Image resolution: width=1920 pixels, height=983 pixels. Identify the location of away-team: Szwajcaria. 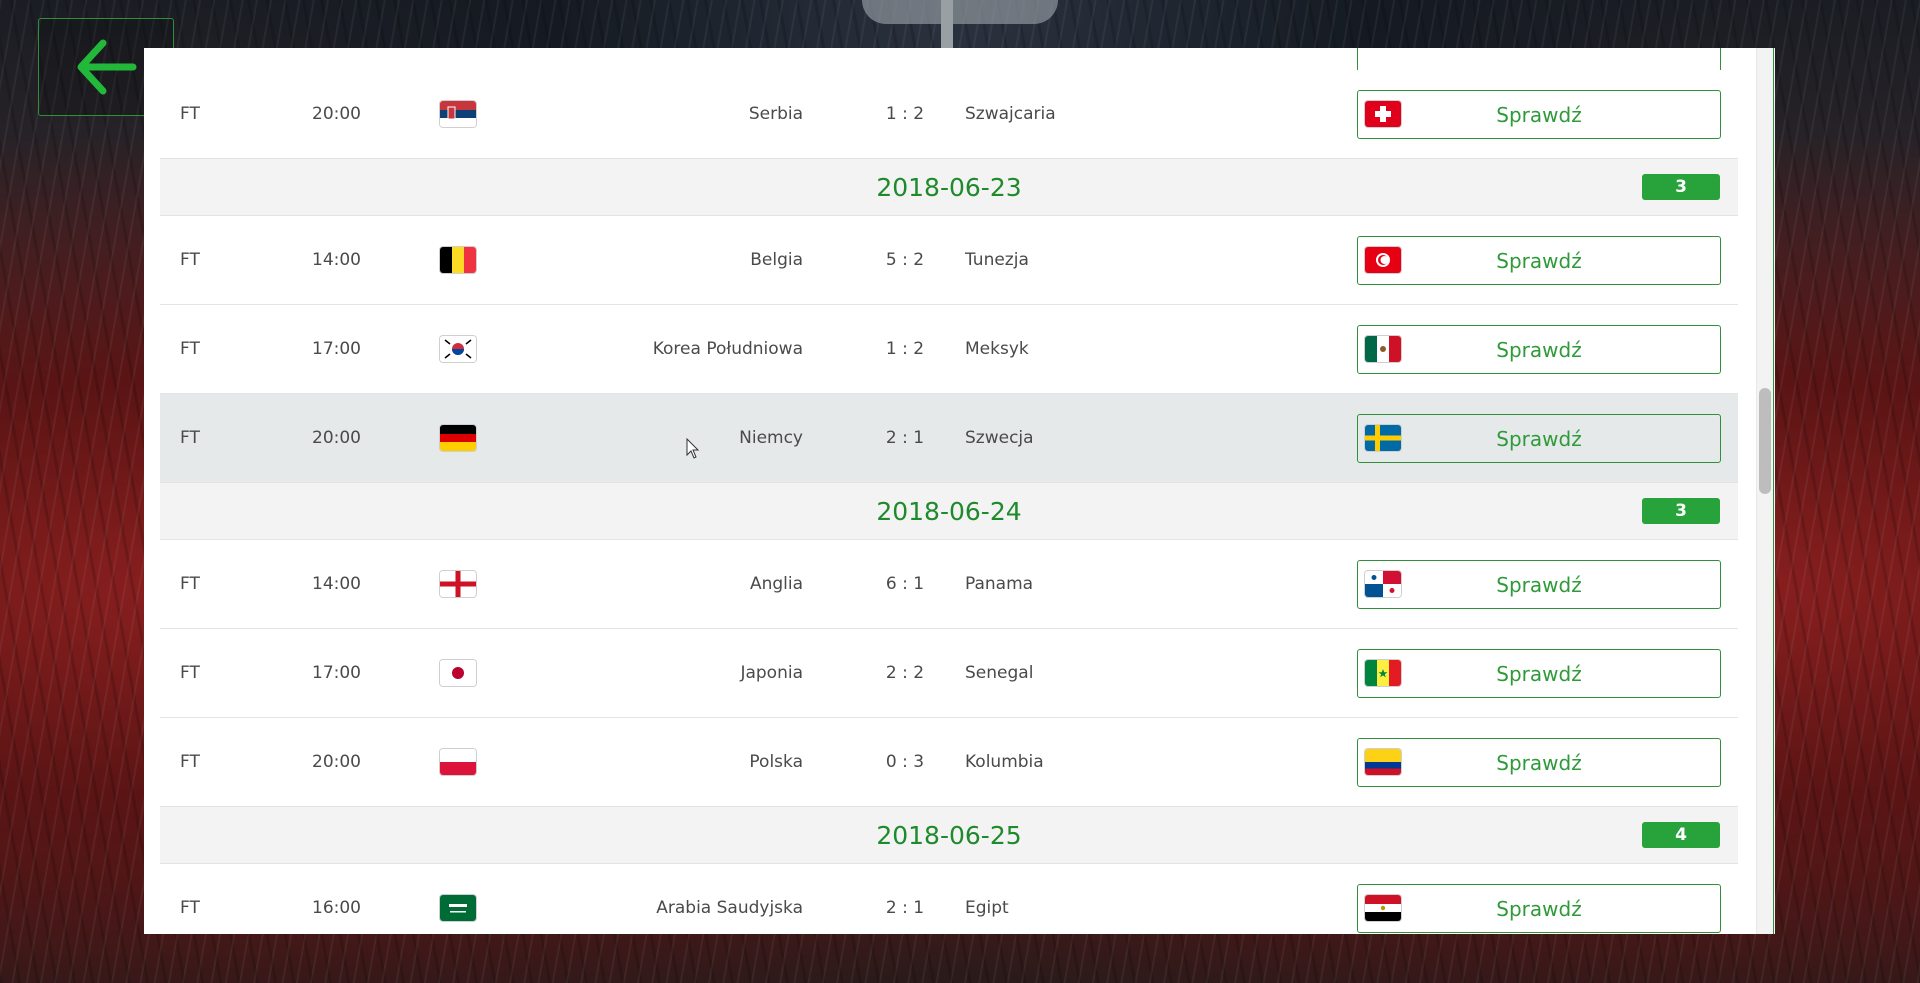
(1010, 114).